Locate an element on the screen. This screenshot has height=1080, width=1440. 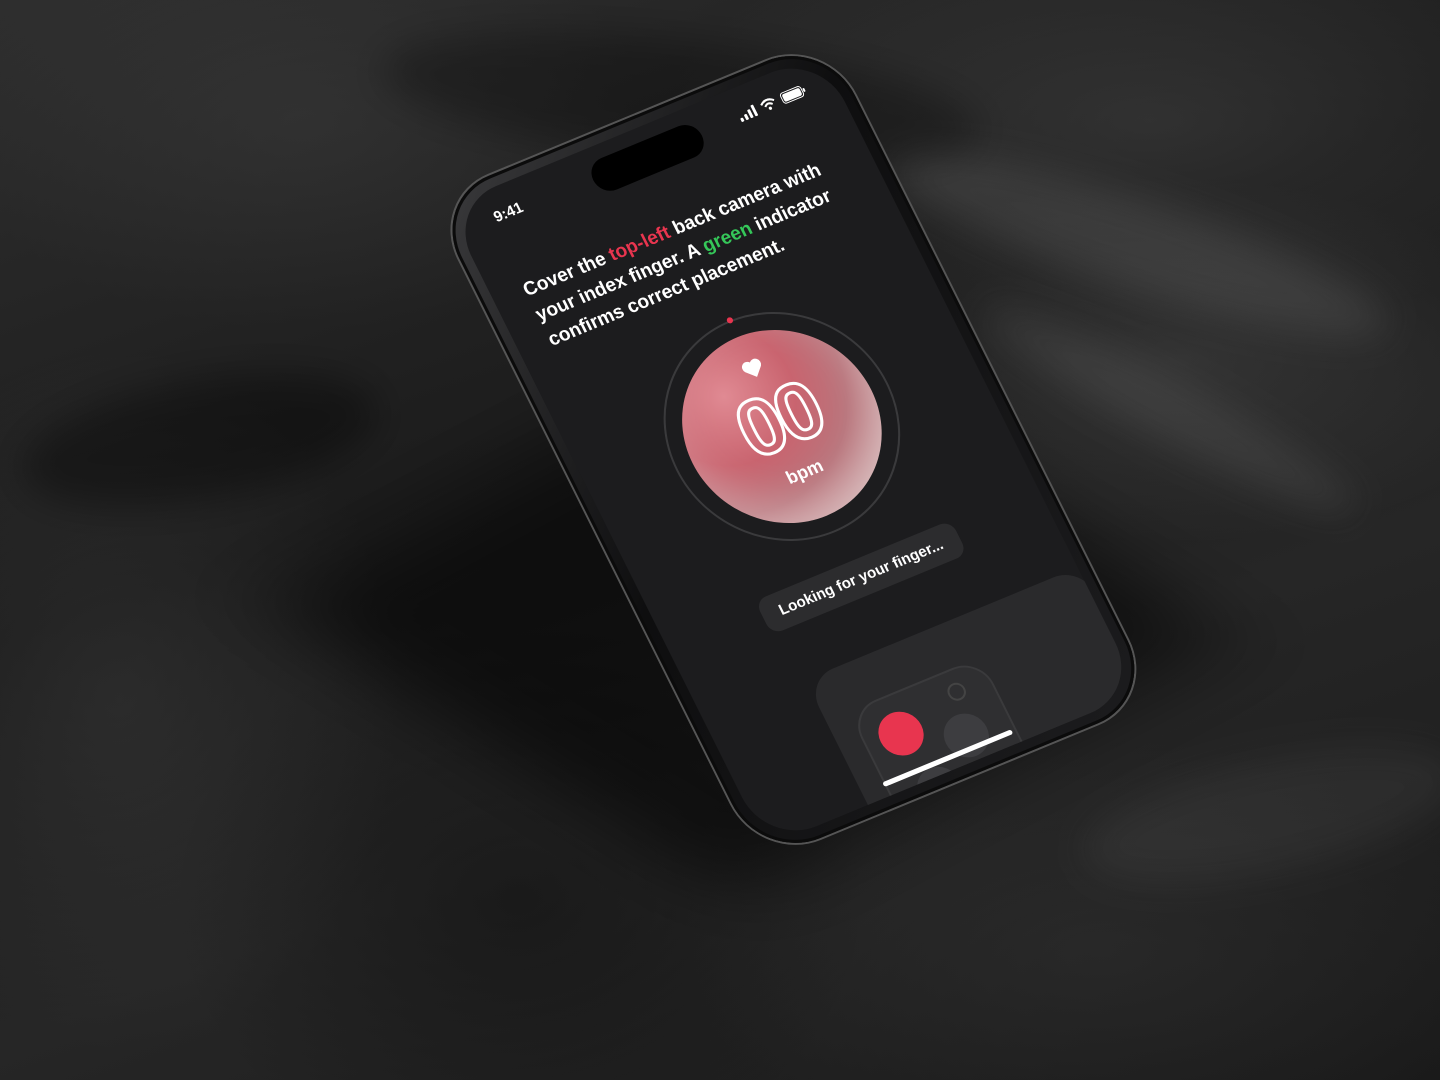
heart-rate-gauge: 00 bpm is located at coordinates (782, 426).